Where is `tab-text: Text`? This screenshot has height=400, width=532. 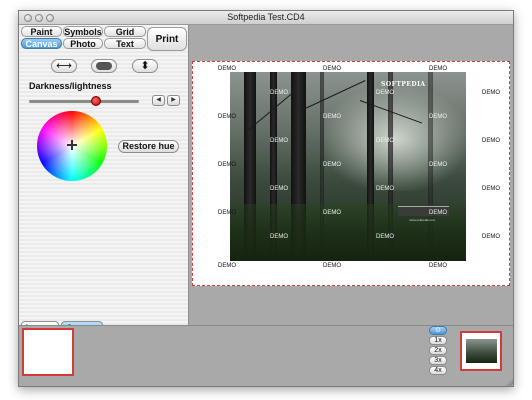 tab-text: Text is located at coordinates (125, 43).